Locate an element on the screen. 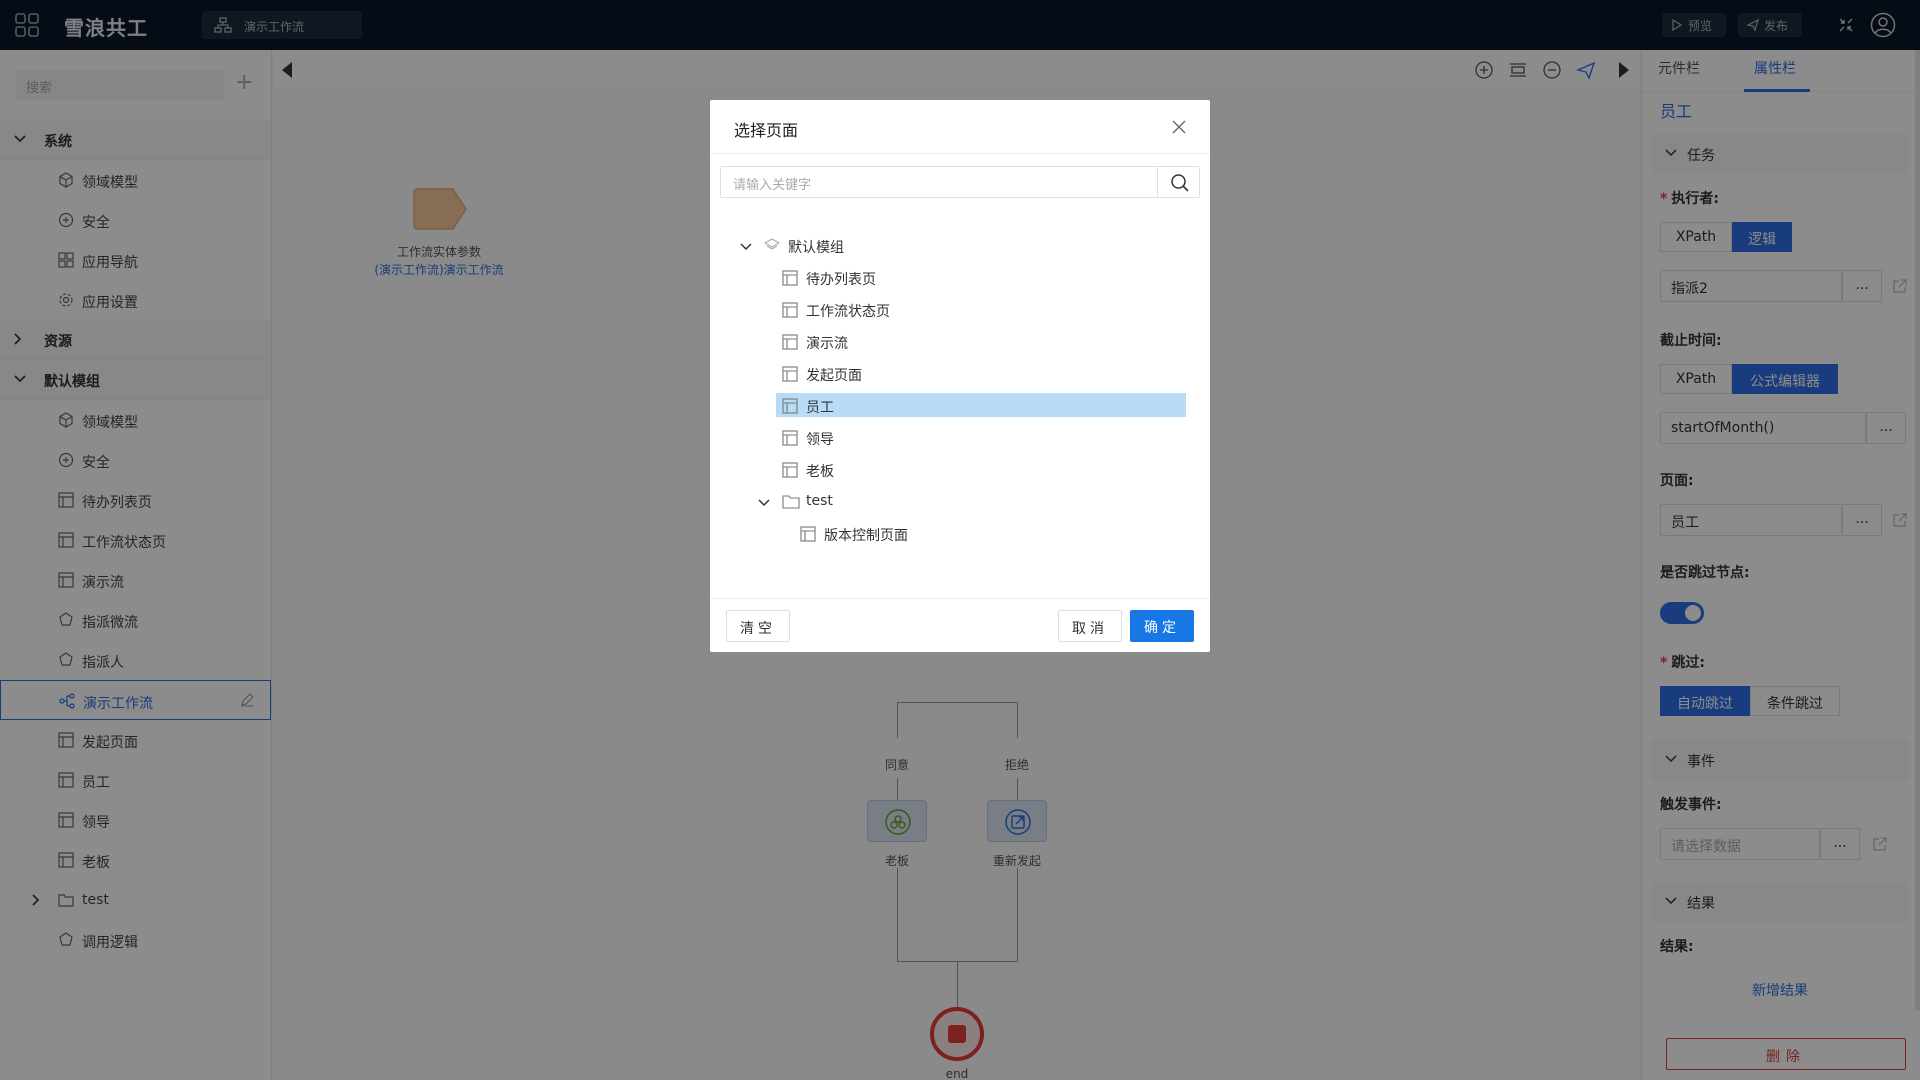  module-icon is located at coordinates (772, 244).